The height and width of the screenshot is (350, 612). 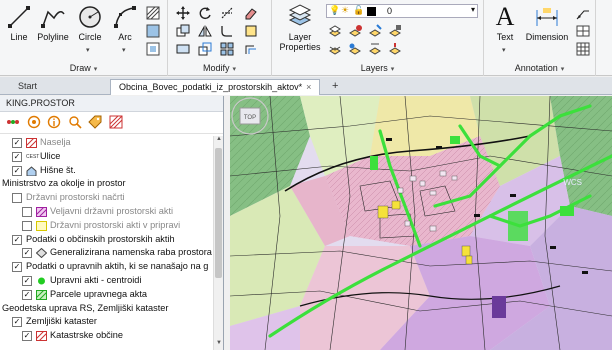 What do you see at coordinates (402, 11) in the screenshot?
I see `layer-dropdown: 💡 ☀ 🔓 0 ▾` at bounding box center [402, 11].